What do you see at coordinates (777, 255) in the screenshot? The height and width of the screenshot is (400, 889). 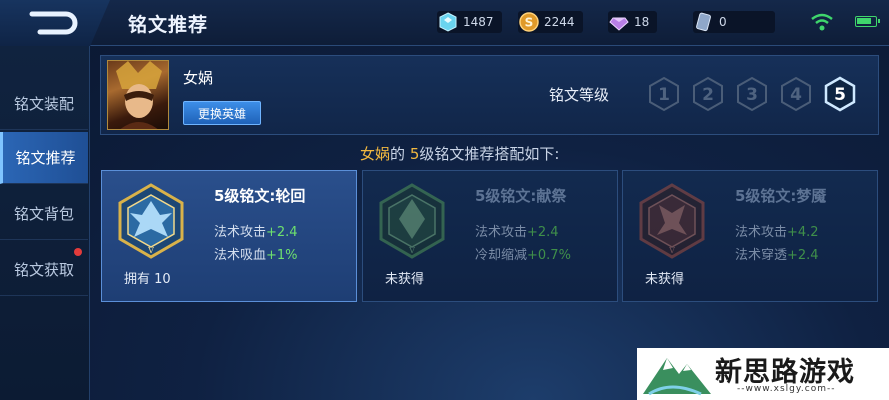 I see `rune-stat: 法术穿透+2.4` at bounding box center [777, 255].